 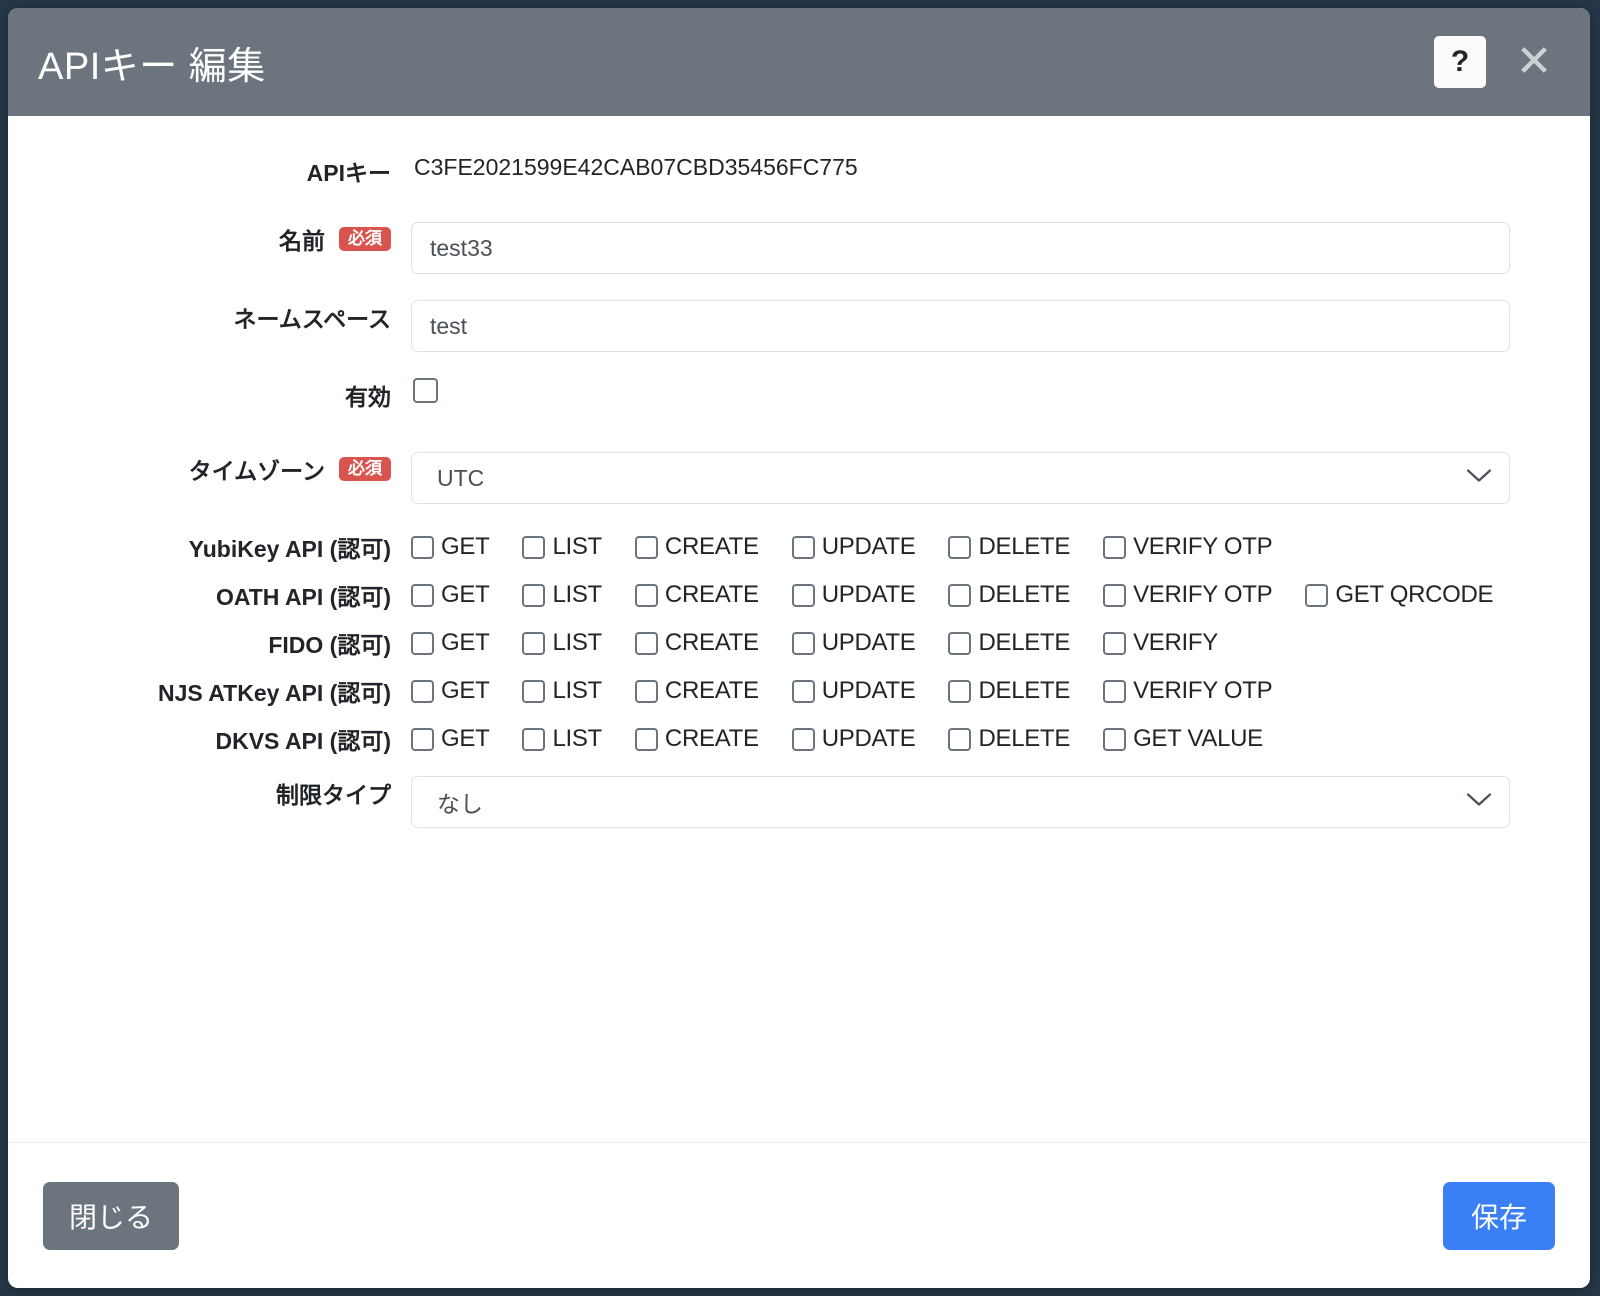 What do you see at coordinates (868, 690) in the screenshot?
I see `permission-option-label: UPDATE` at bounding box center [868, 690].